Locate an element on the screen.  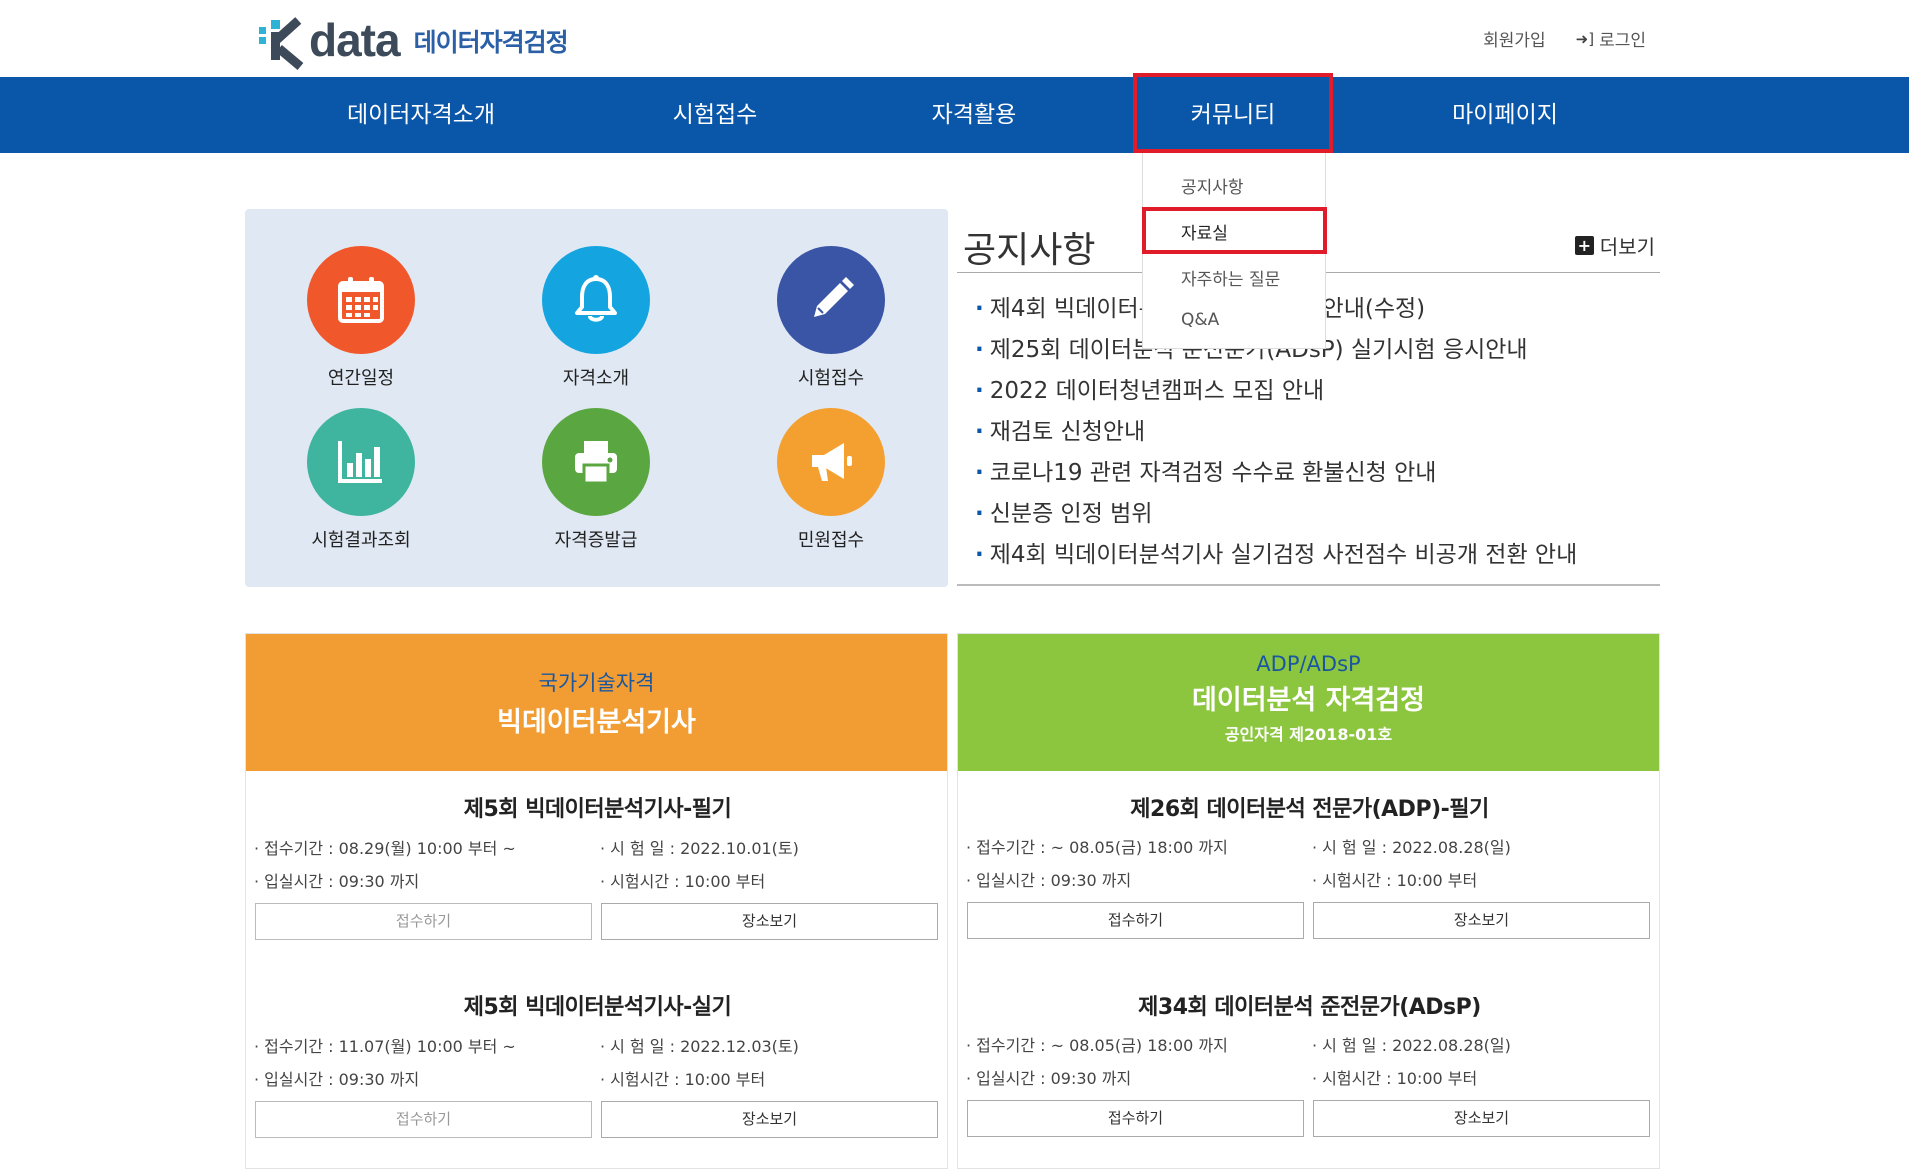
exam-title: 제5회 빅데이터분석기사-필기 is located at coordinates (597, 809).